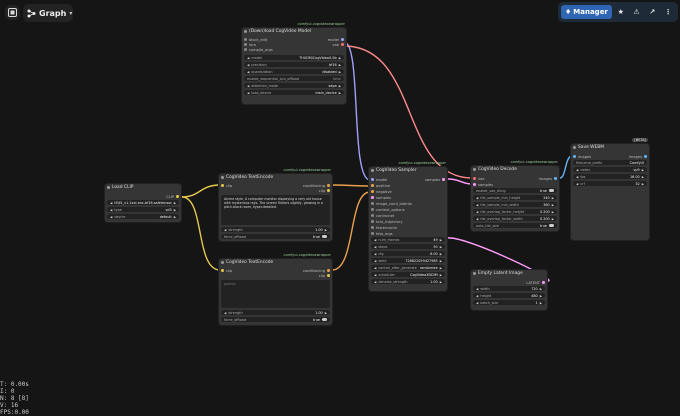 This screenshot has width=680, height=416. I want to click on widget-tile-min-width: ◀ tile_sample_min_width 360 ▶, so click(515, 204).